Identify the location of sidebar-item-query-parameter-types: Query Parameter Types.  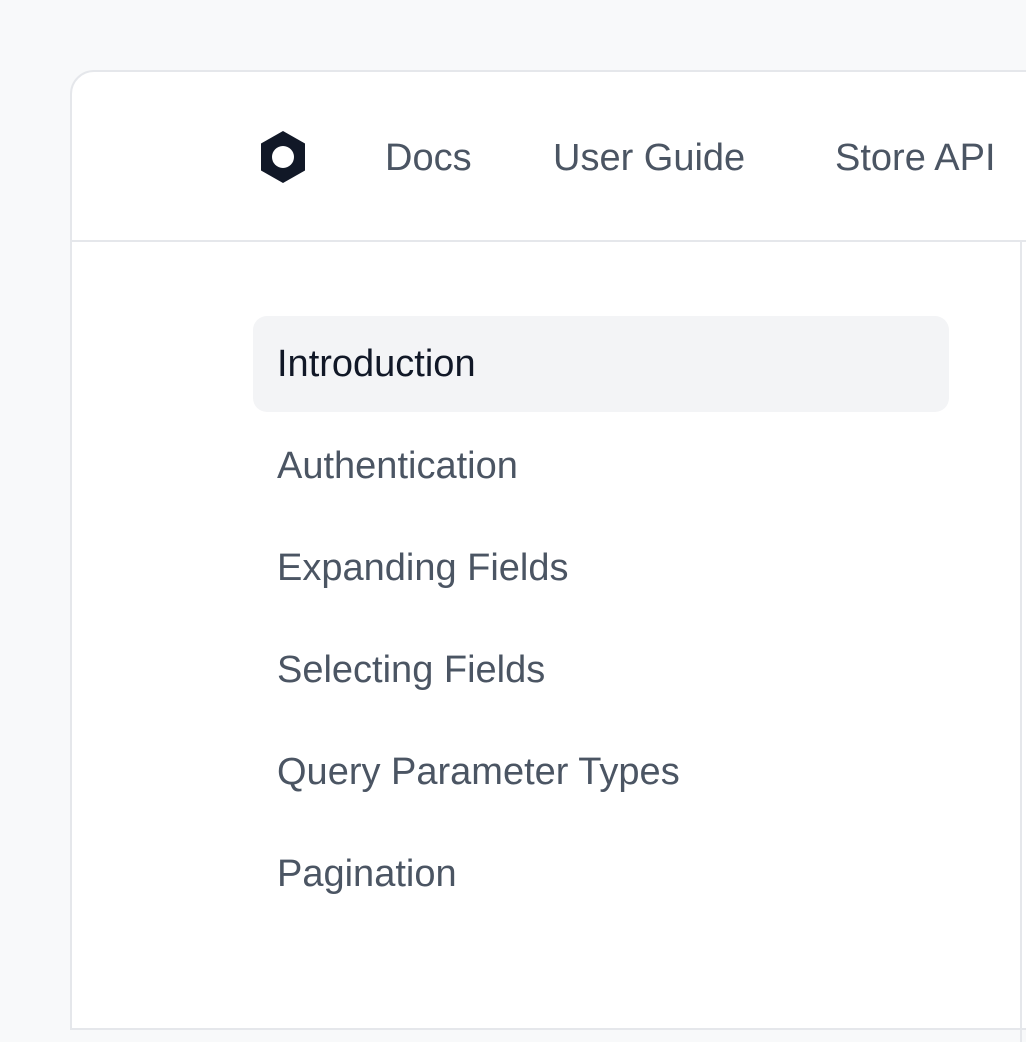
(601, 772).